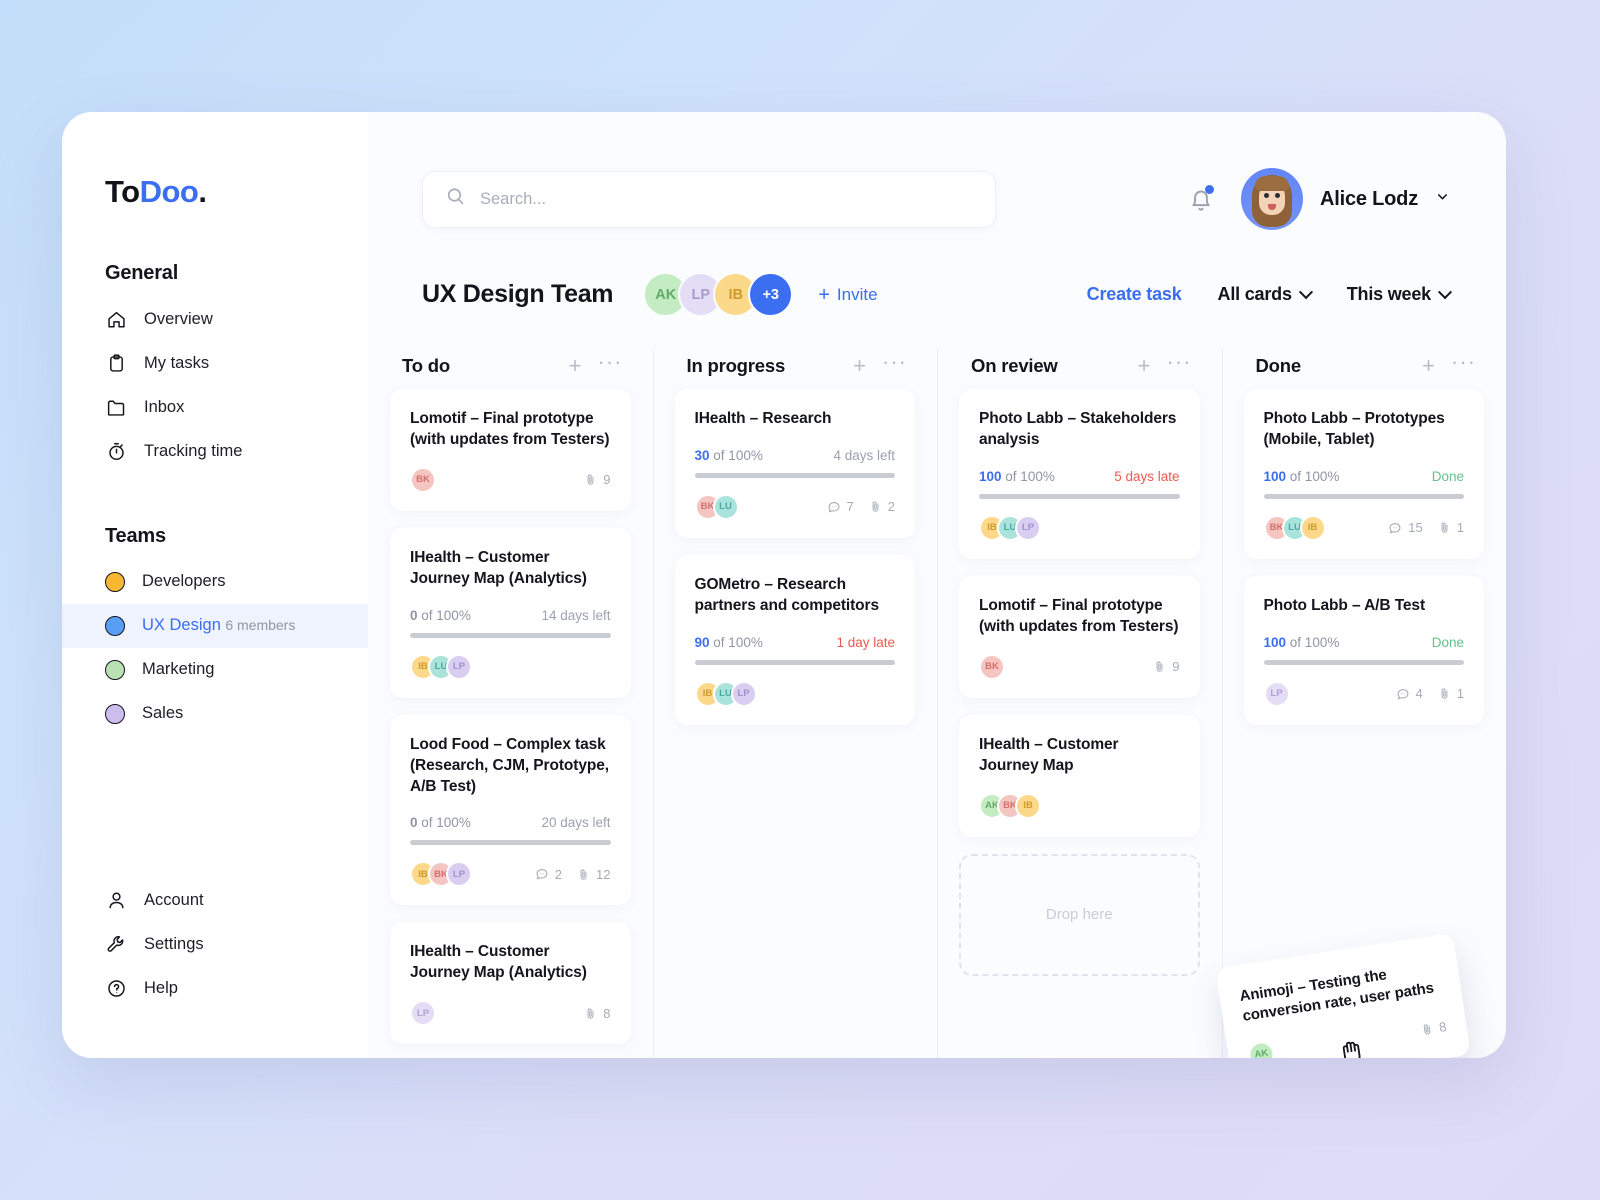  I want to click on sidebar-section-teams: Teams, so click(135, 536).